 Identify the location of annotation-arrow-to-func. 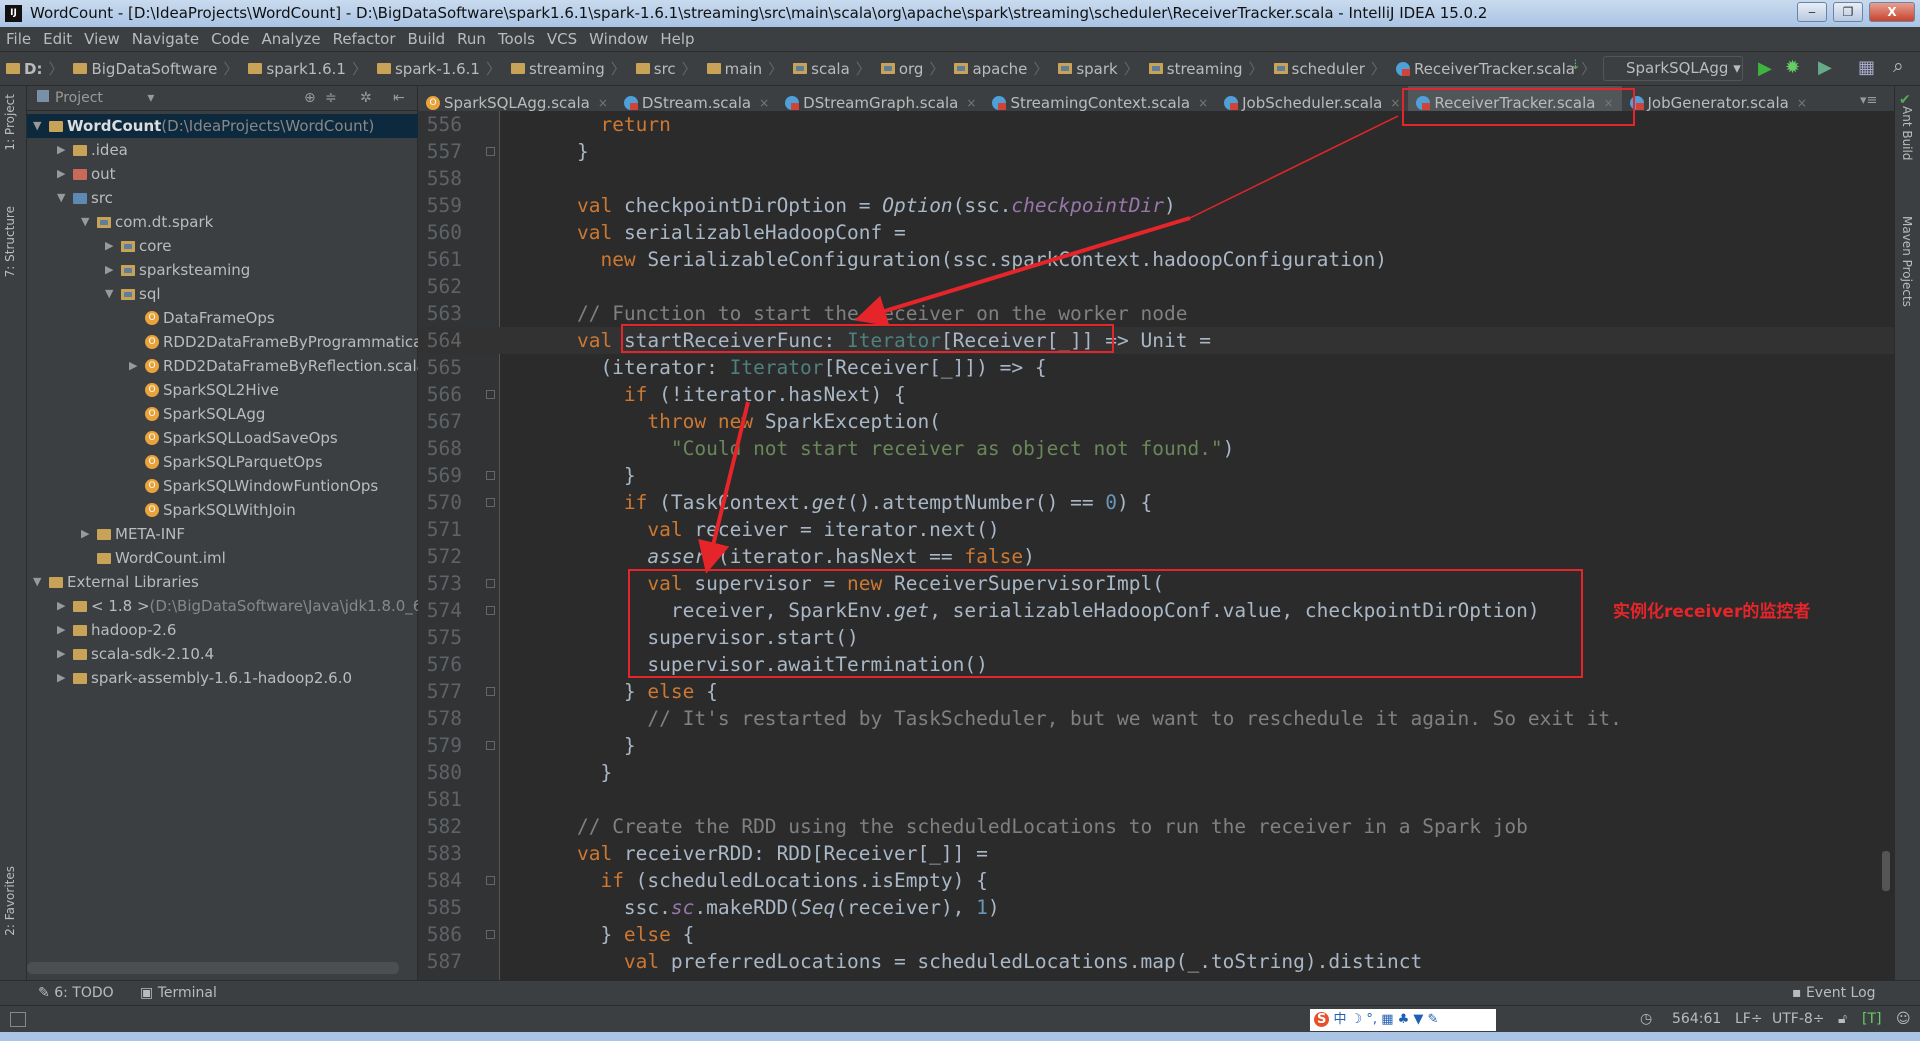
(1022, 271).